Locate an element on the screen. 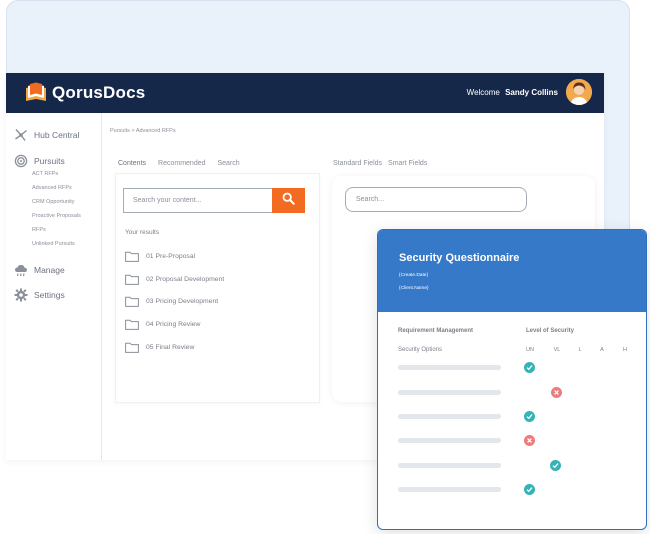  tab-standard-fields: Standard Fields is located at coordinates (357, 163).